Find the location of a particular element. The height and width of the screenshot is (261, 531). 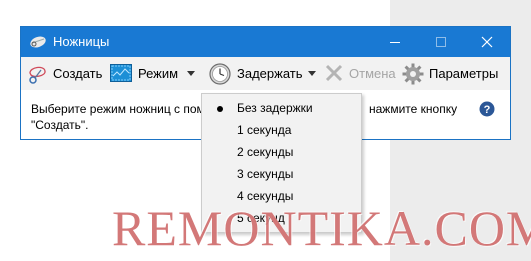

delay-option-1-second: 1 секунда is located at coordinates (281, 130).